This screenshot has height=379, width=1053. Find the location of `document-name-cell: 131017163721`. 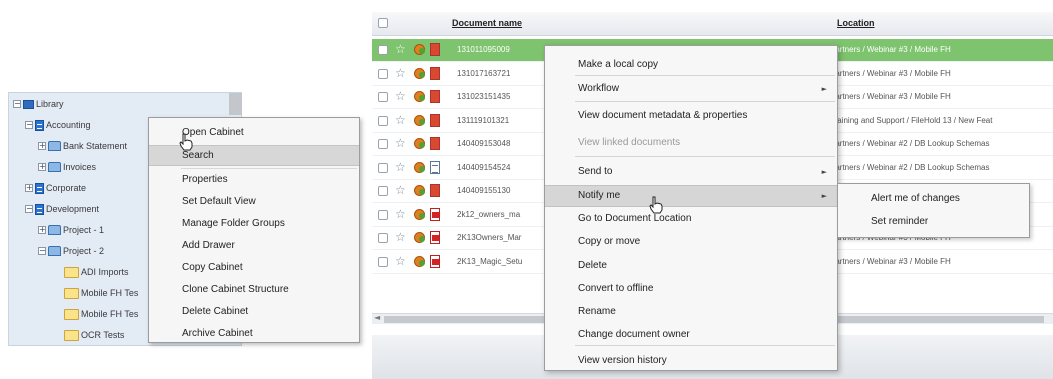

document-name-cell: 131017163721 is located at coordinates (502, 73).